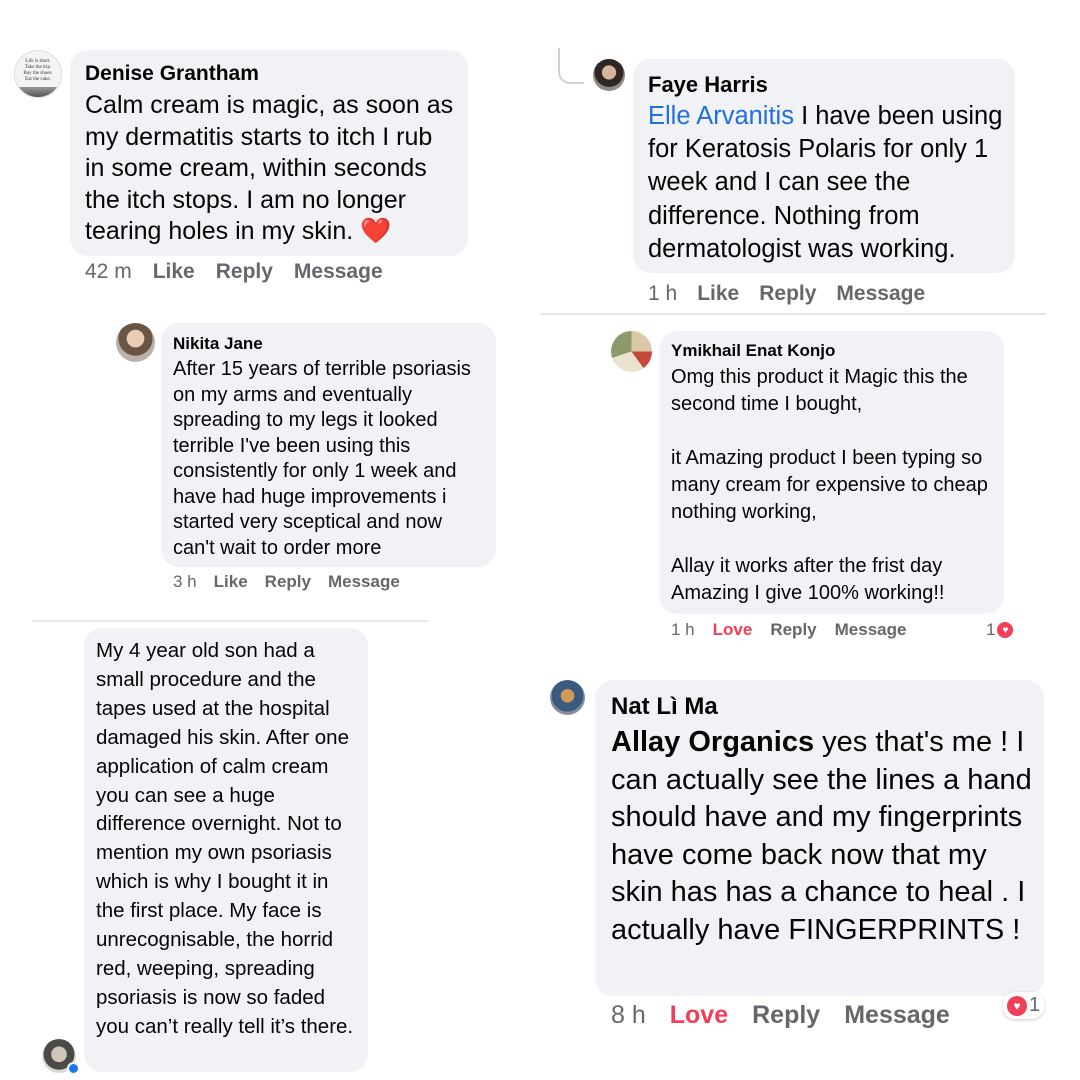 The height and width of the screenshot is (1080, 1080). Describe the element at coordinates (230, 621) in the screenshot. I see `section-divider-left` at that location.